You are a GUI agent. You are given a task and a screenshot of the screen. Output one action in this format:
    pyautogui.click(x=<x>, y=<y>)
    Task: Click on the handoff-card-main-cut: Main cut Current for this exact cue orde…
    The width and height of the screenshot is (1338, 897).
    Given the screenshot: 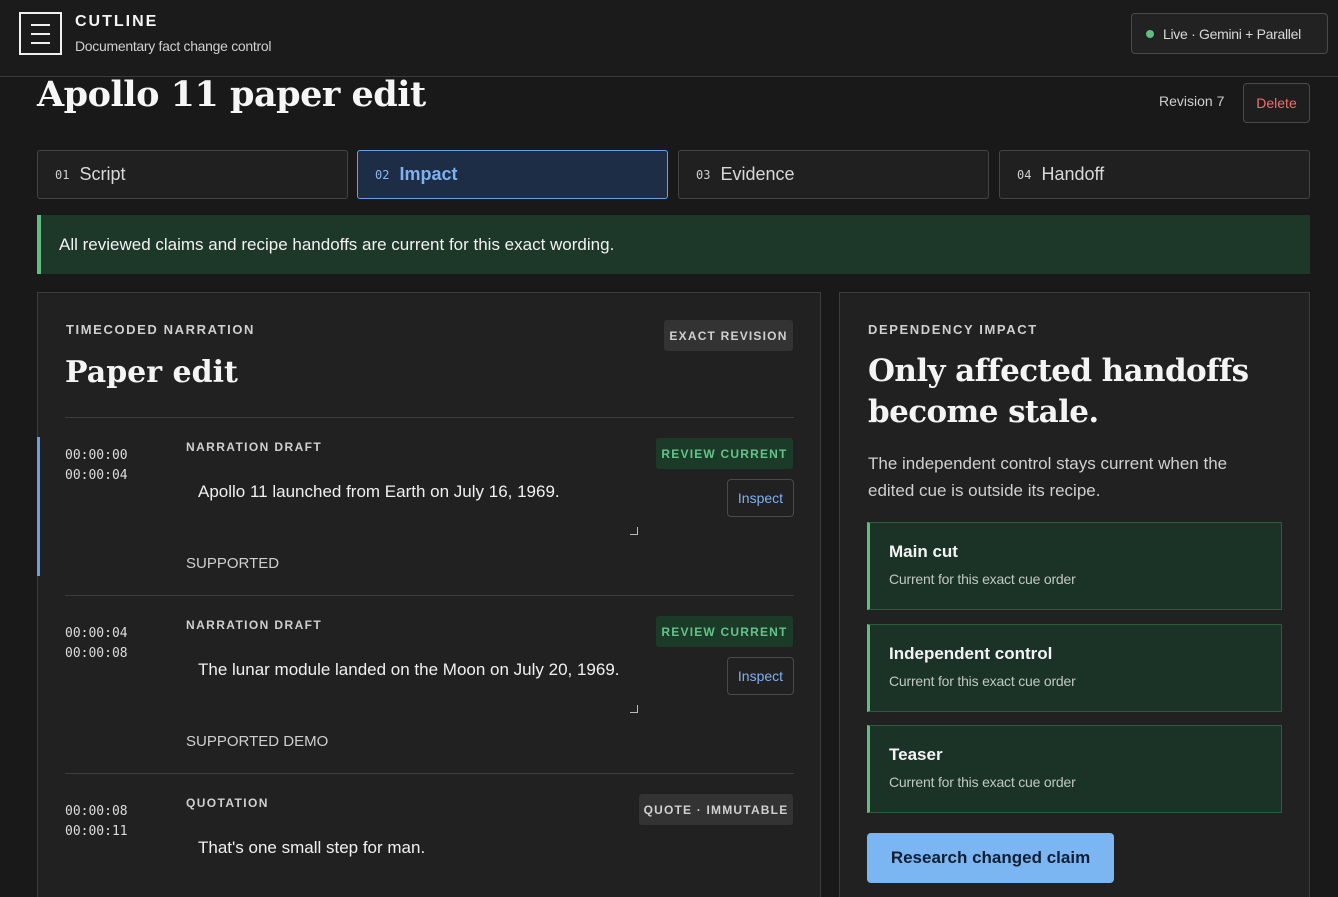 What is the action you would take?
    pyautogui.click(x=1074, y=566)
    